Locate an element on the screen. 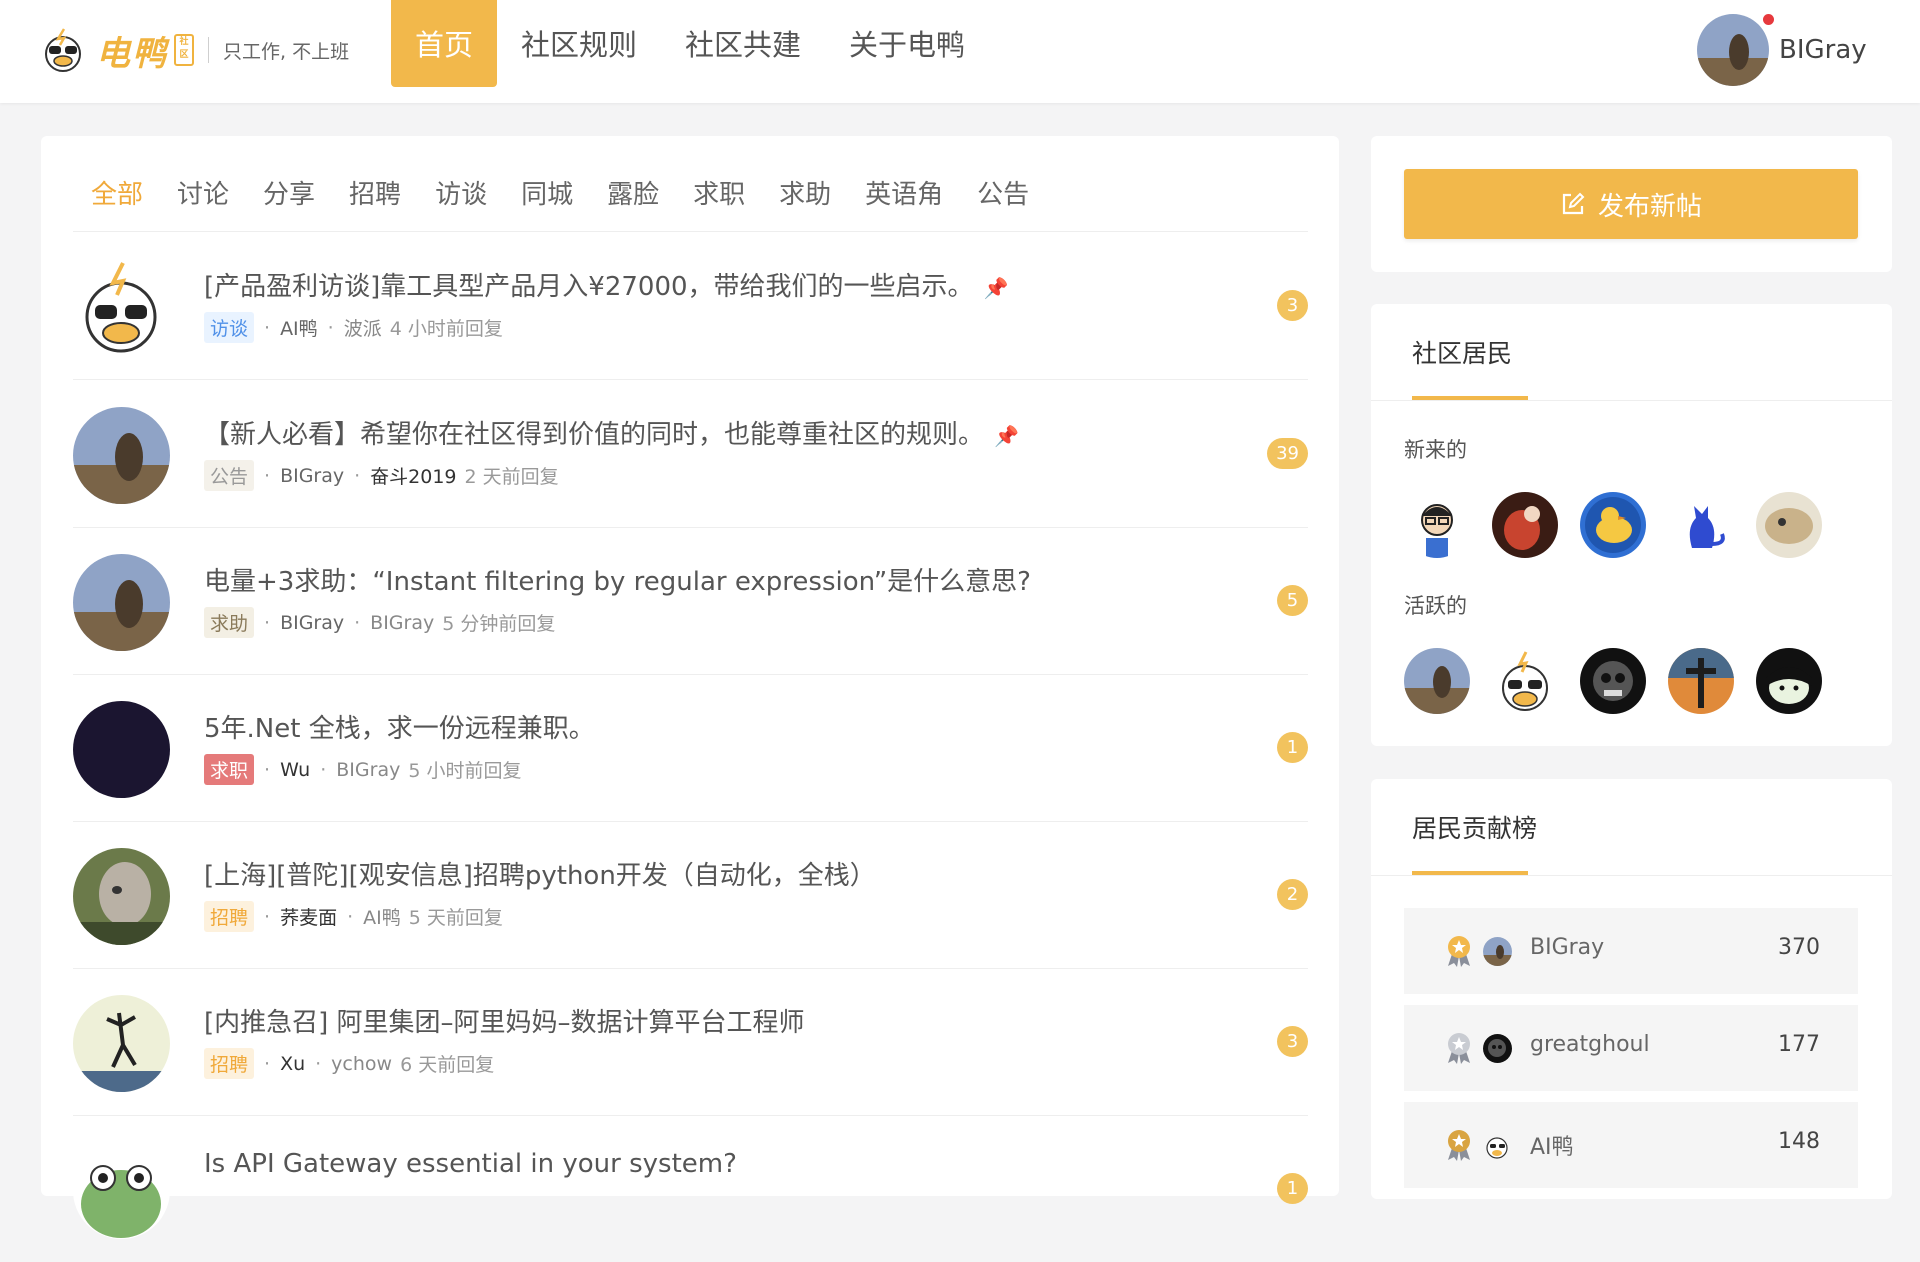  topic-title: [内推急召] 阿里集团–阿里妈妈–数据计算平台工程师 is located at coordinates (504, 1020).